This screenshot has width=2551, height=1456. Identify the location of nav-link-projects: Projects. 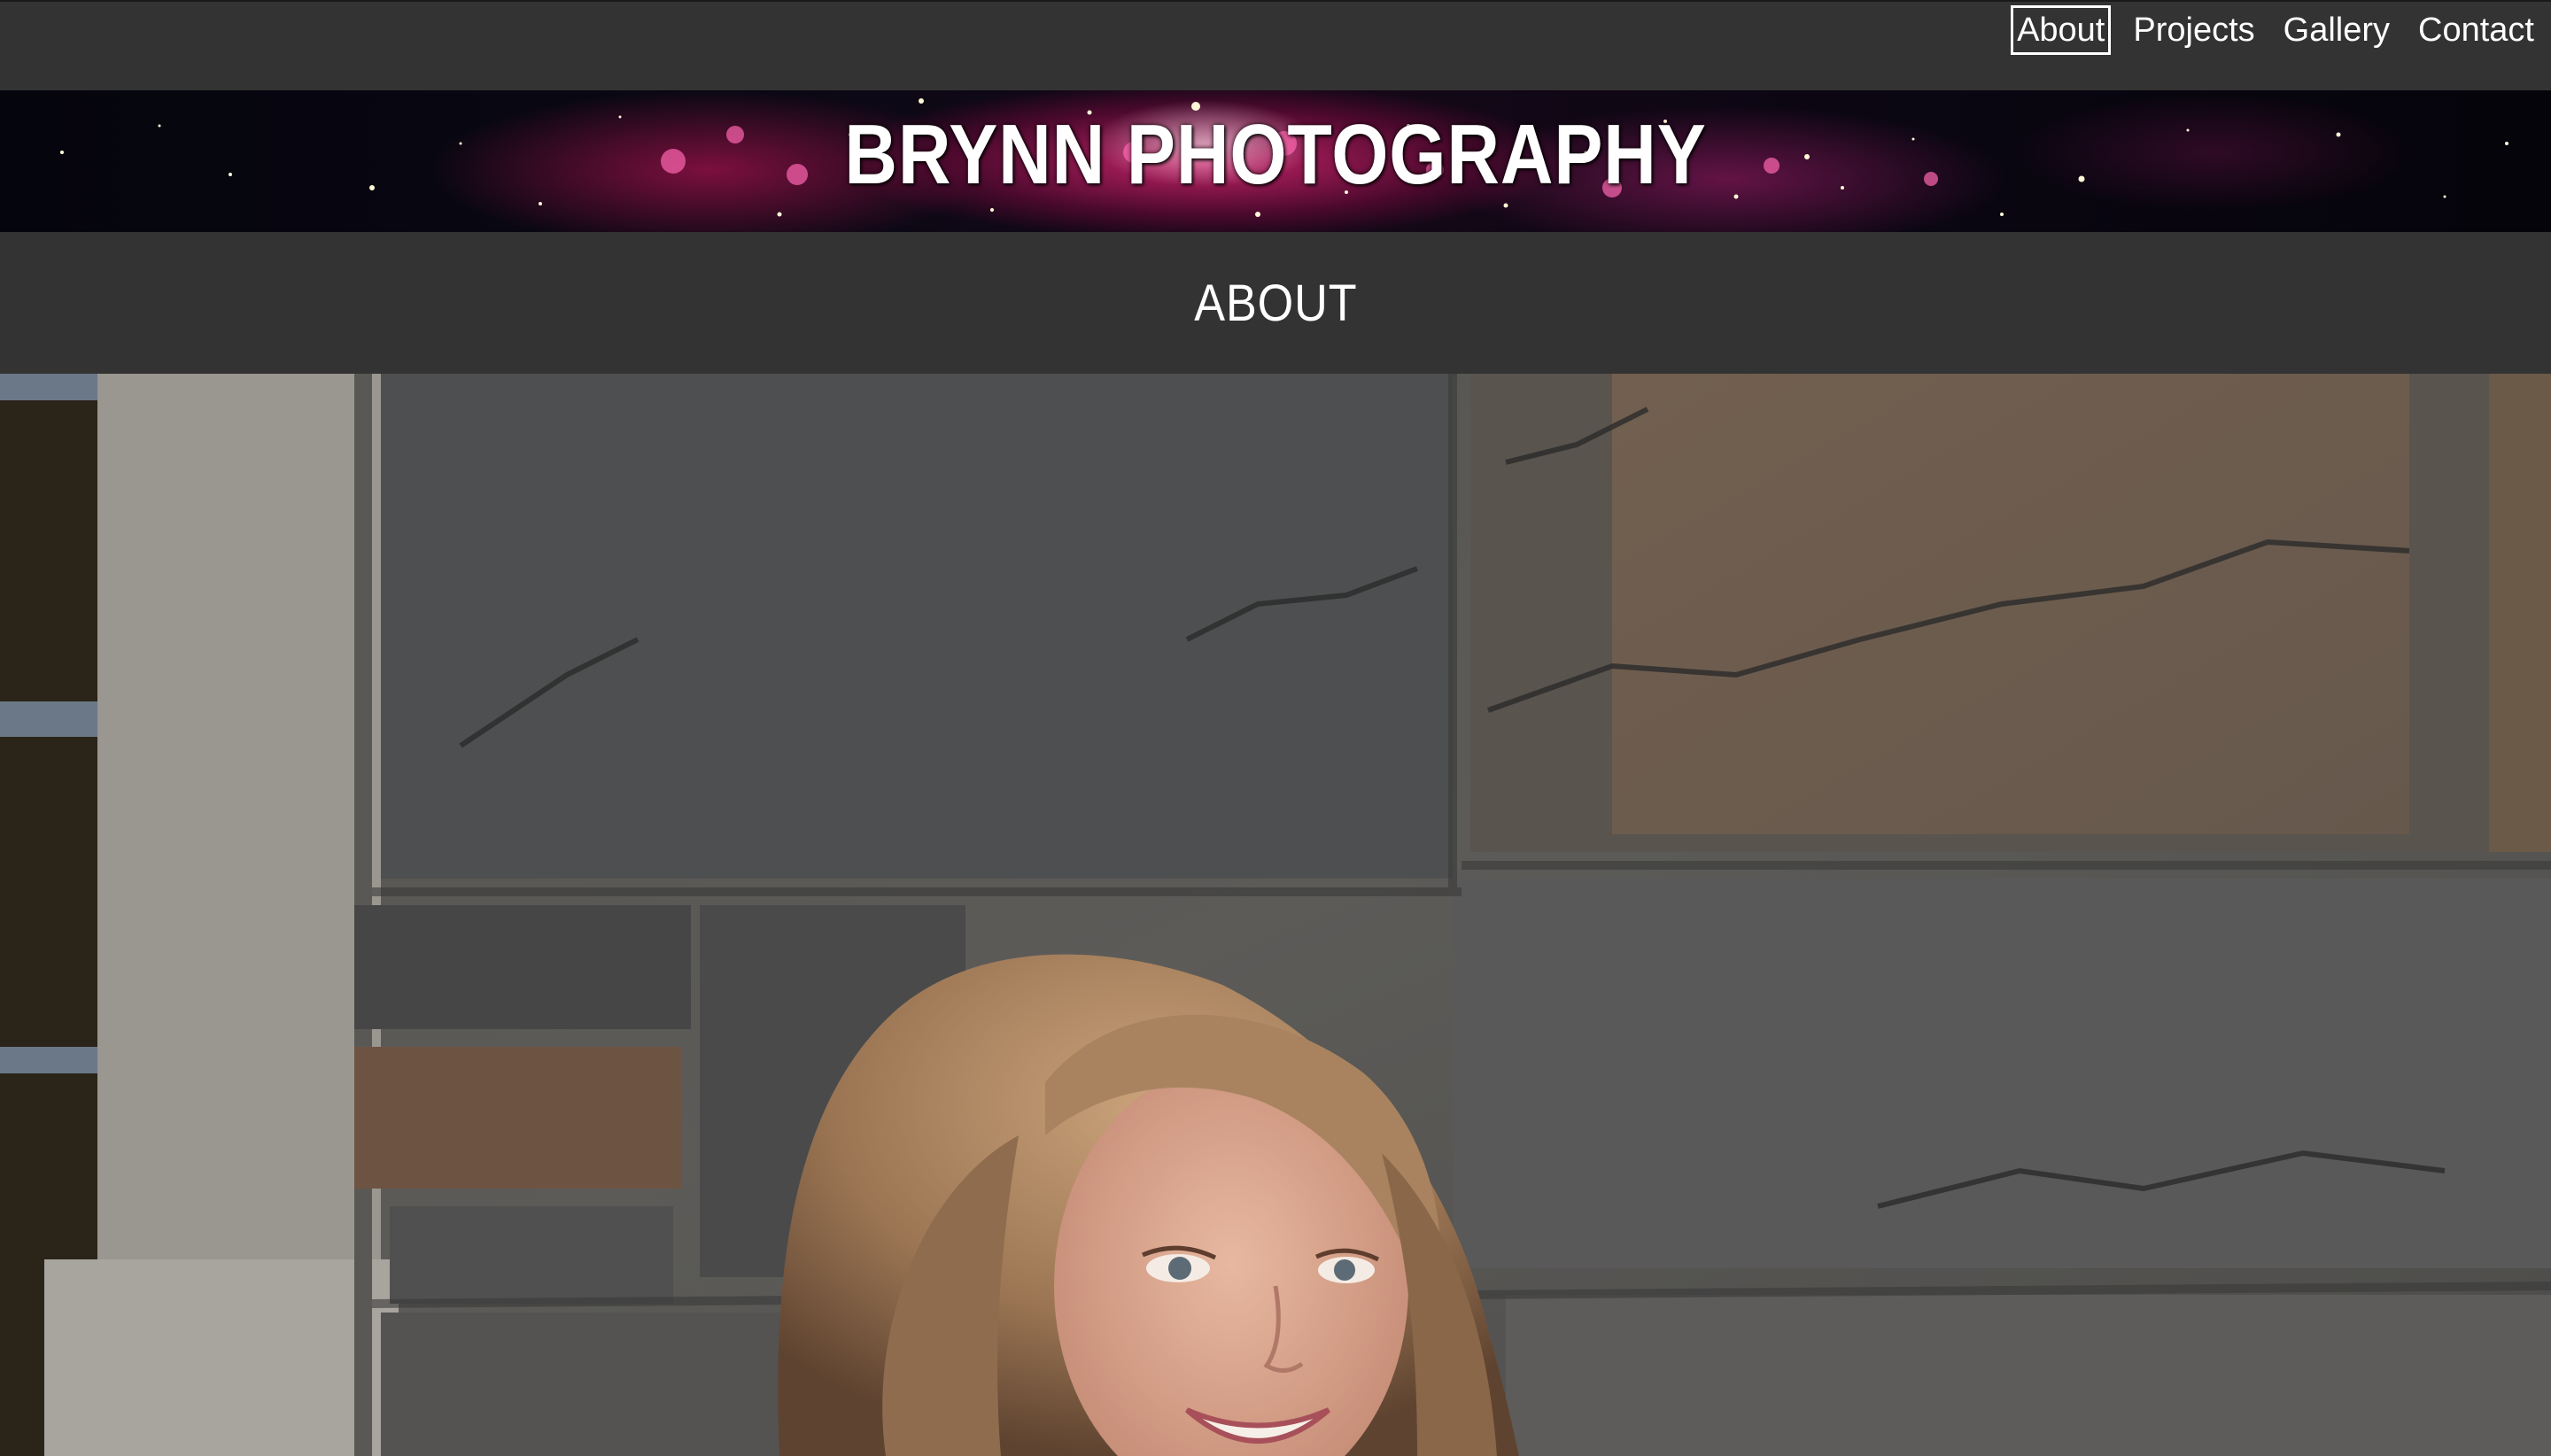
(2193, 30).